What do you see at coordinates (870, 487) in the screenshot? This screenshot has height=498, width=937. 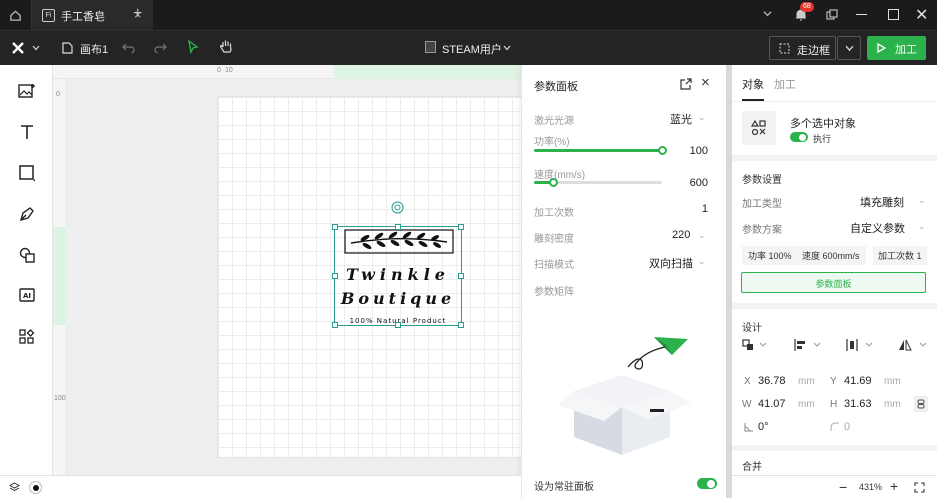 I see `zoom-level: 431%` at bounding box center [870, 487].